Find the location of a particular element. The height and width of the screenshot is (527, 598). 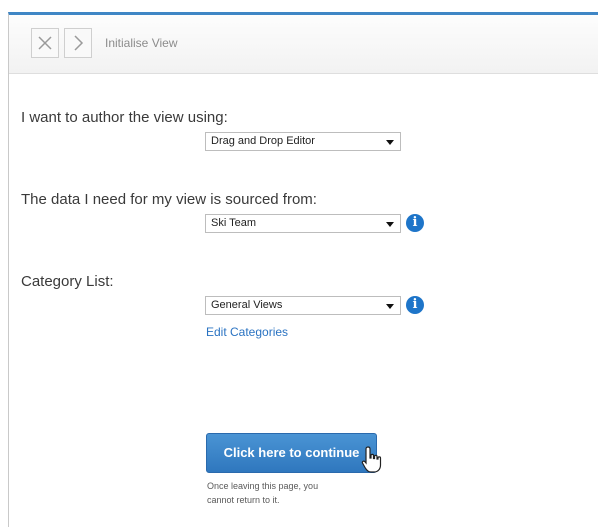

source-select-value: Ski Team is located at coordinates (234, 223).